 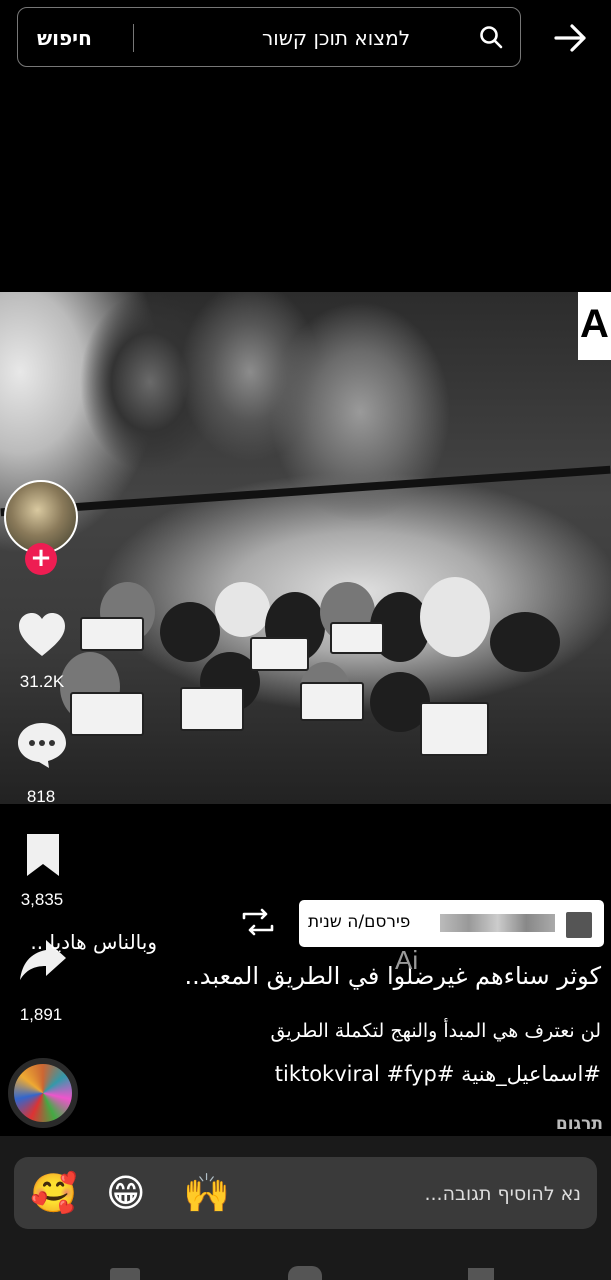 What do you see at coordinates (42, 745) in the screenshot?
I see `comment-icon` at bounding box center [42, 745].